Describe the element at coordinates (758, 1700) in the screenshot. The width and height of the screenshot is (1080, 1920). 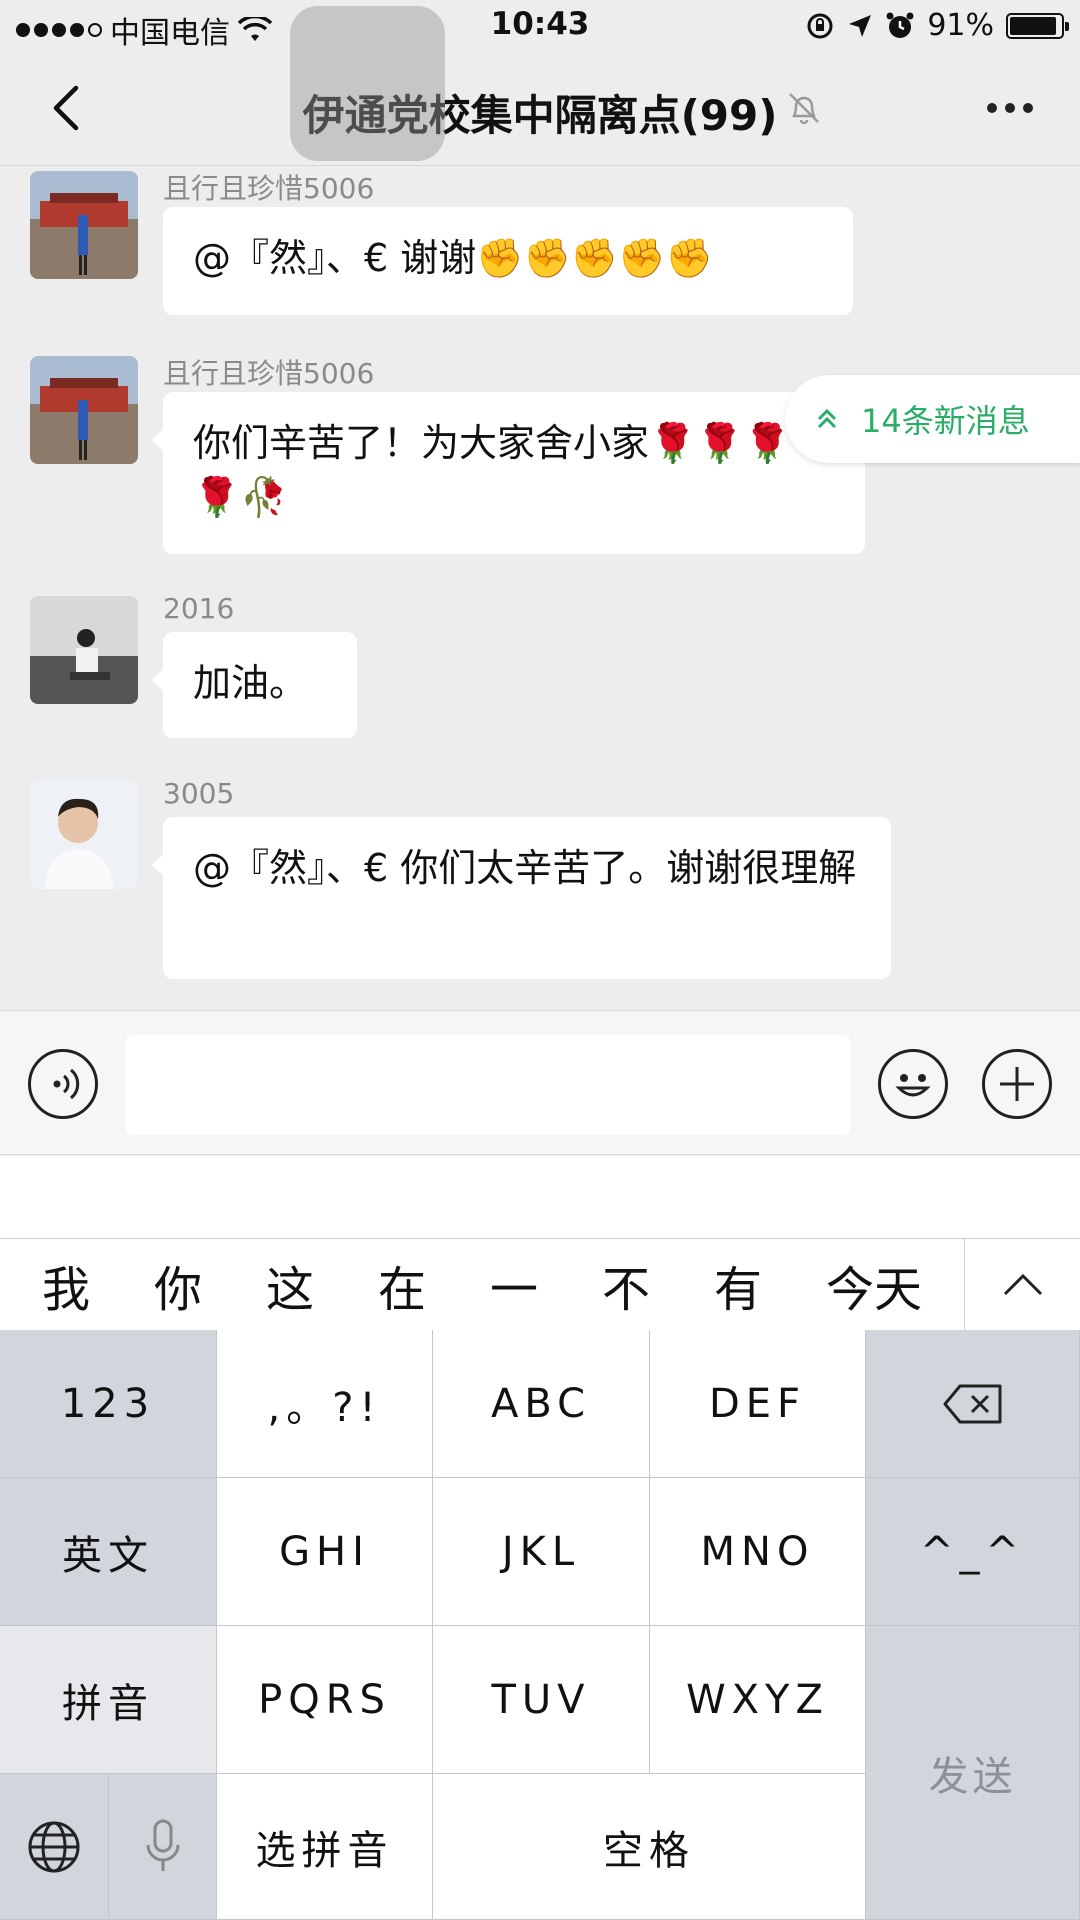
I see `key-wxyz: WXYZ` at that location.